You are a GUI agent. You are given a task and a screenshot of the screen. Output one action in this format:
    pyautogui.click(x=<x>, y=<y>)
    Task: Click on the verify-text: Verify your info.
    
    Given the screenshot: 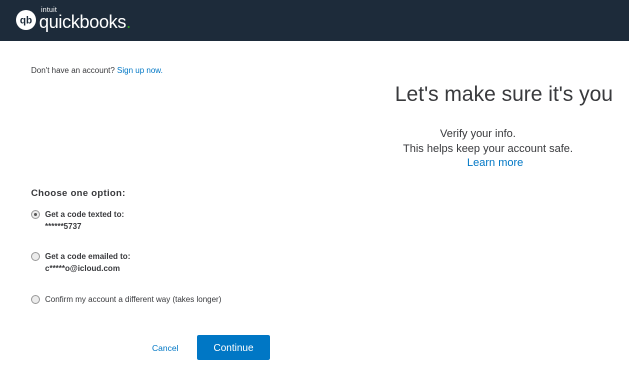 What is the action you would take?
    pyautogui.click(x=478, y=134)
    